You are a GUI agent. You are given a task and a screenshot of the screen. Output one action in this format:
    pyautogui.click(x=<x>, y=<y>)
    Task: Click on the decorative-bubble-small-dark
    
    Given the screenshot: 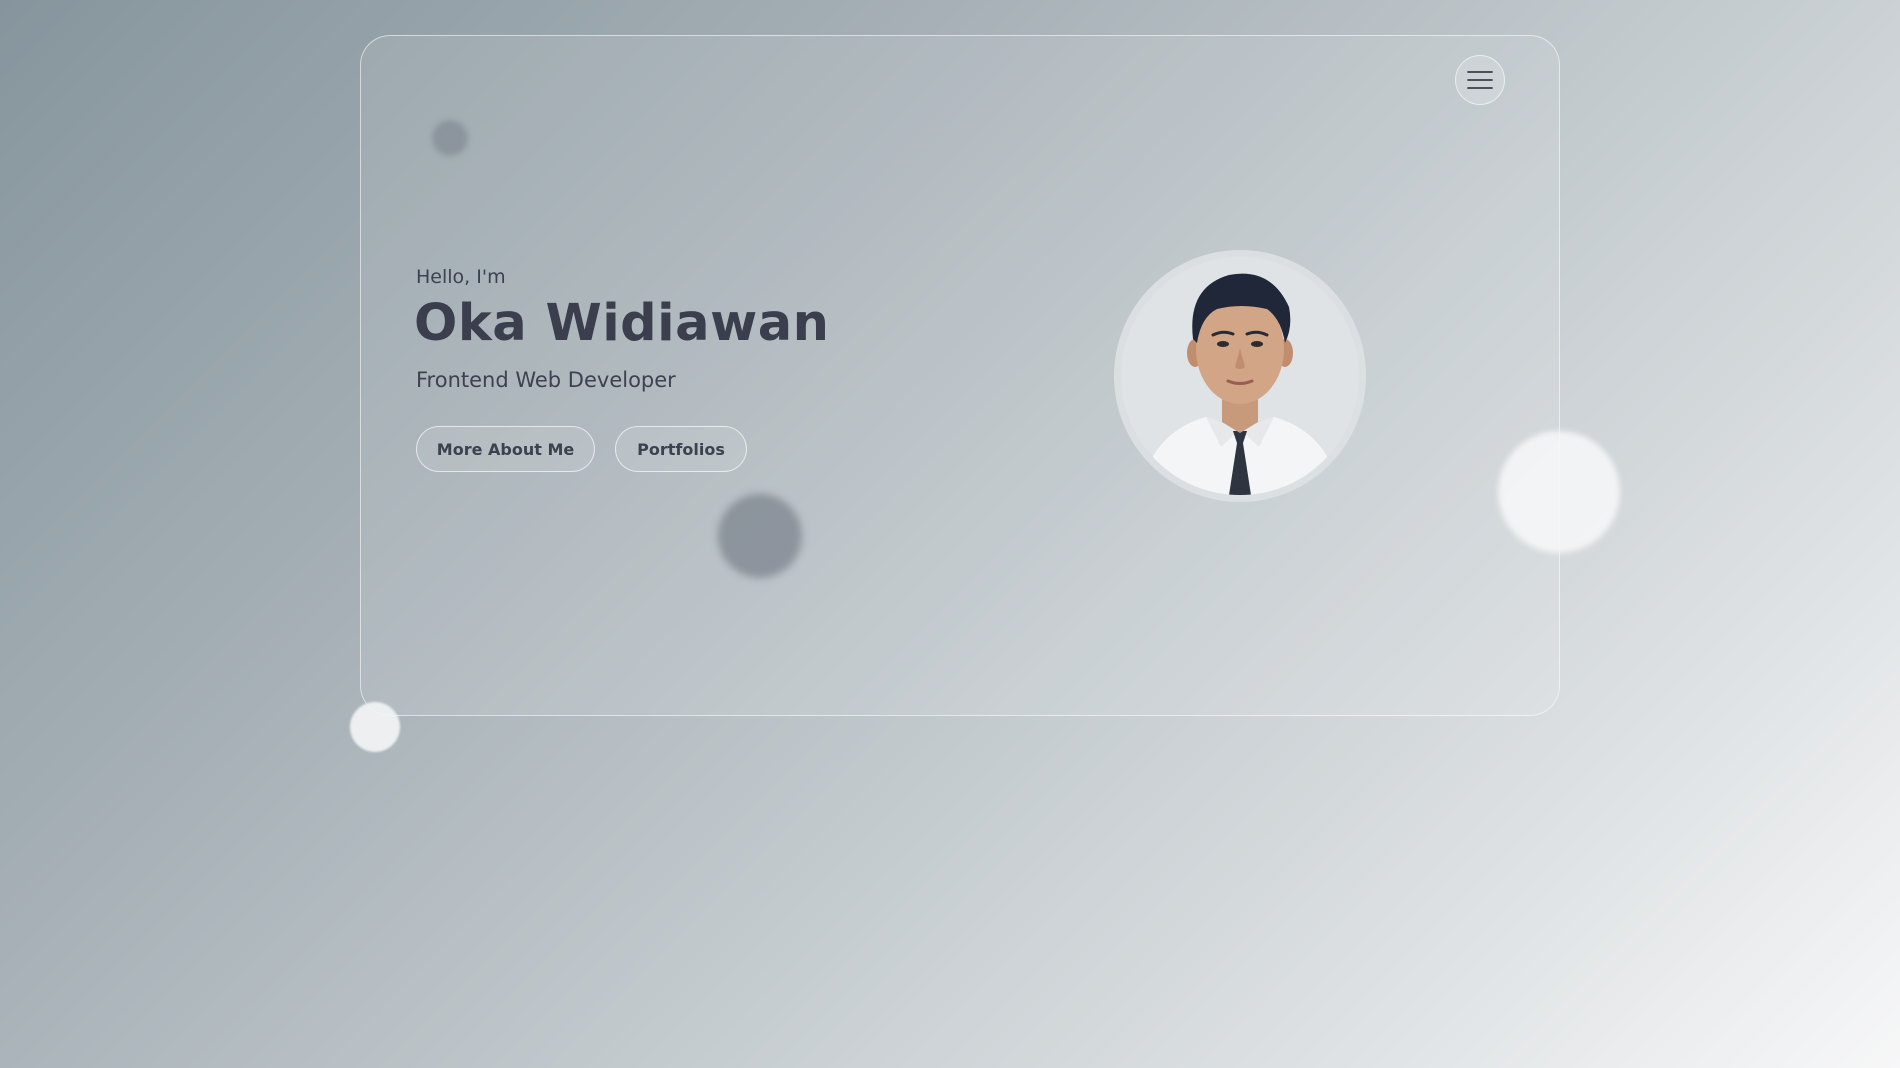 What is the action you would take?
    pyautogui.click(x=450, y=138)
    